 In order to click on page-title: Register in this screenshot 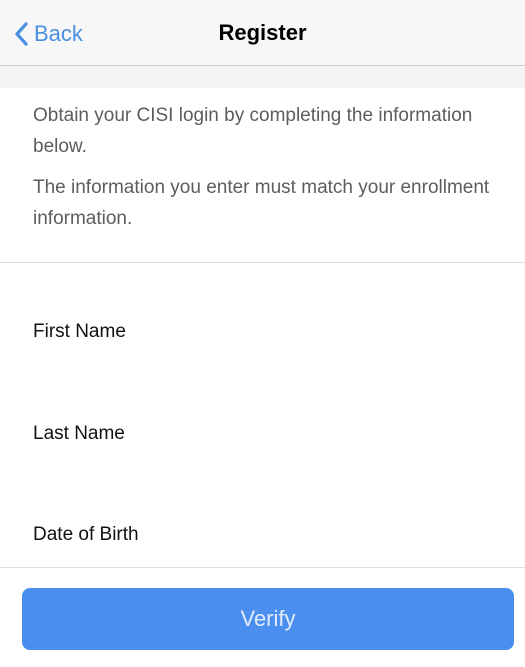, I will do `click(262, 32)`.